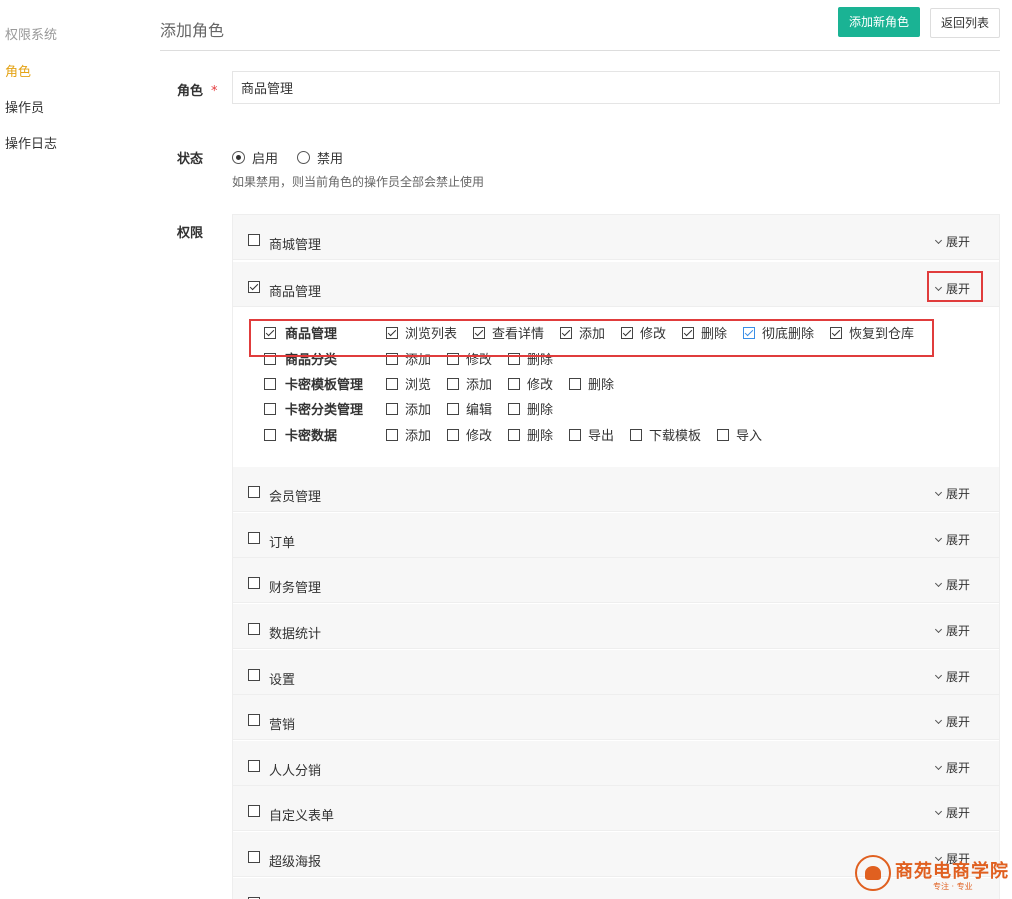 The height and width of the screenshot is (899, 1012). I want to click on sub-permission-row: 卡密模板管理 浏览 添加 修改 删除, so click(616, 384).